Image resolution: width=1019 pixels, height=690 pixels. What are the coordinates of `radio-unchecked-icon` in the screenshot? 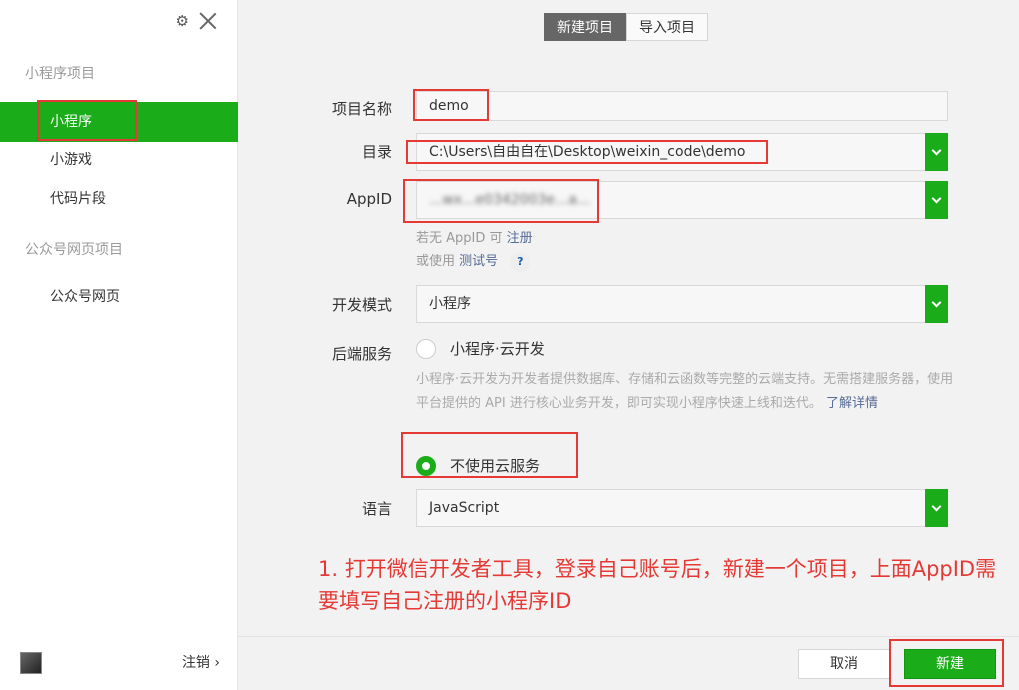 It's located at (426, 348).